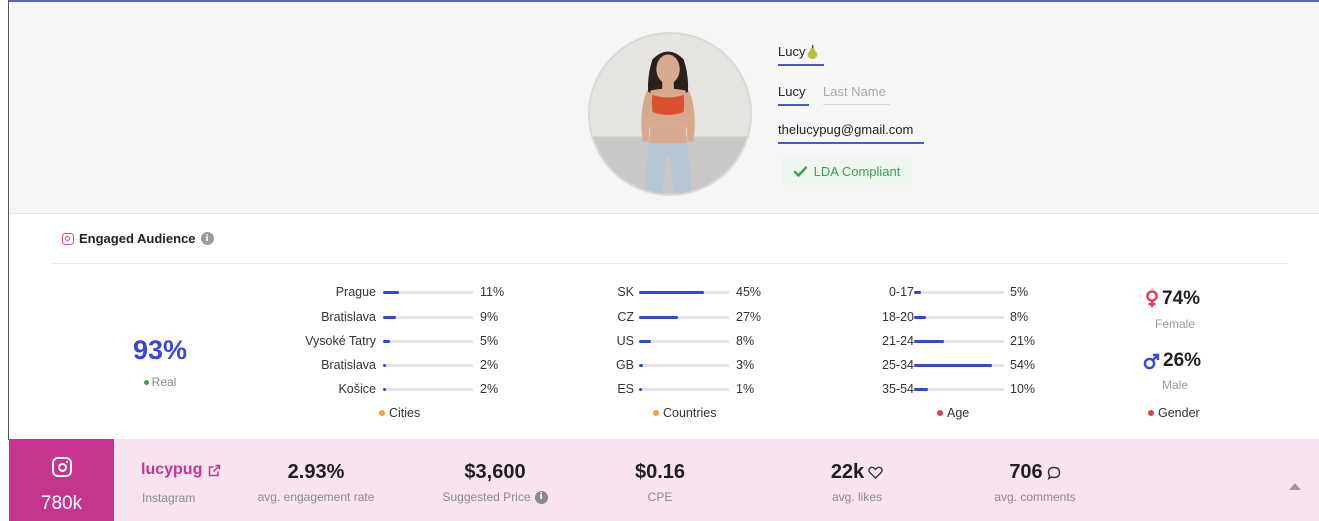  I want to click on country-value: 27%, so click(749, 317).